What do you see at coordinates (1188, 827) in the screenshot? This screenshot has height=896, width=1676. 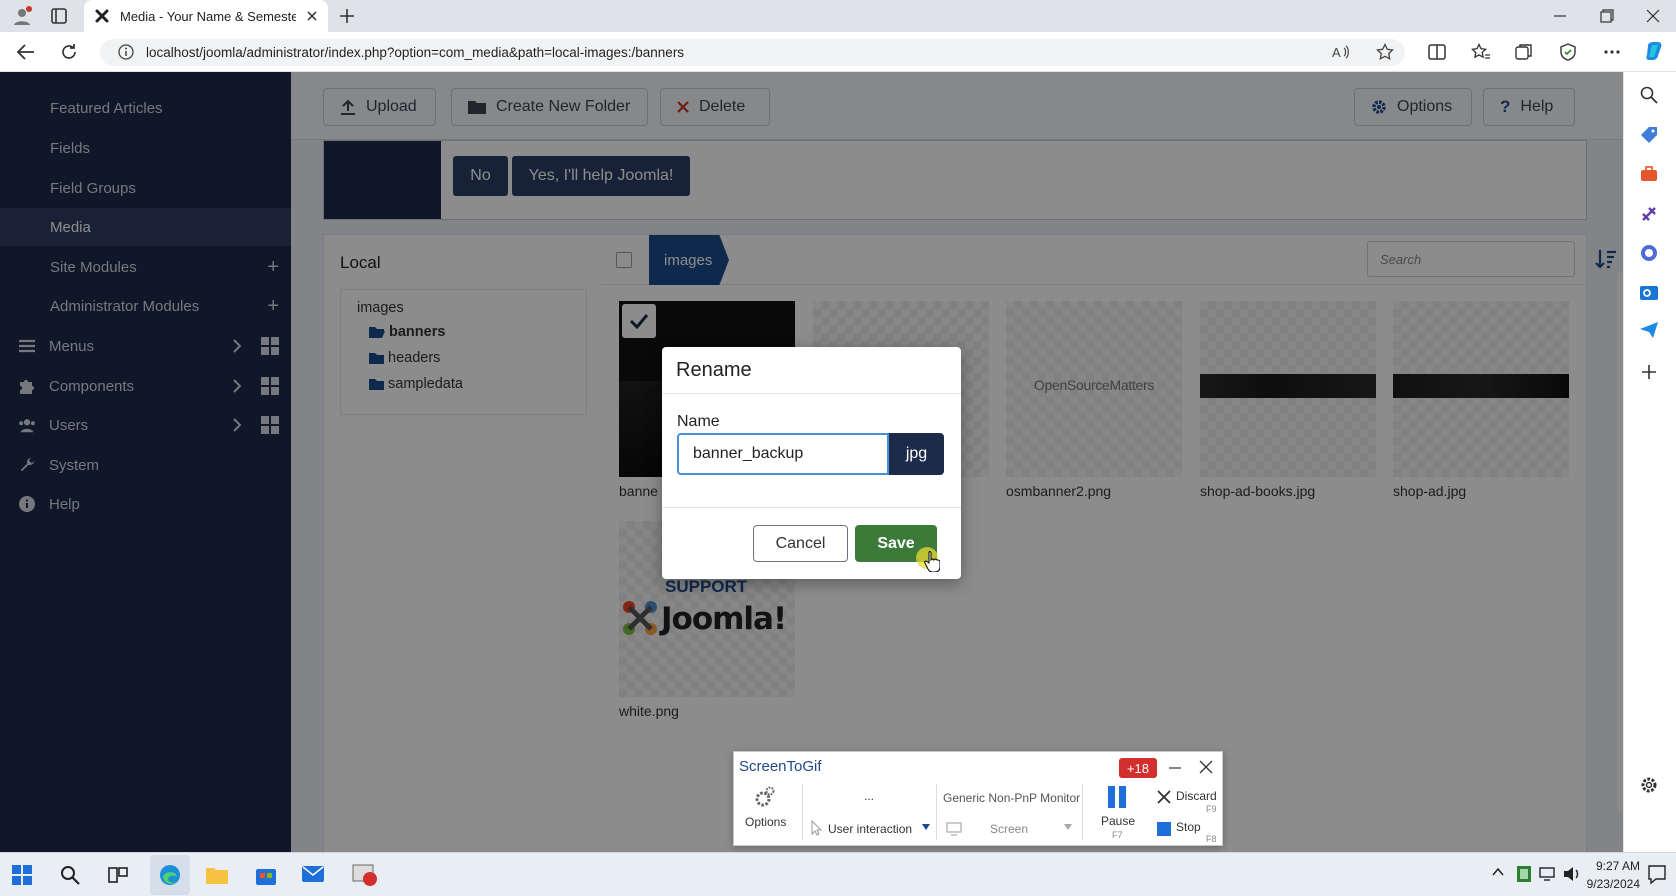 I see `stop-label: Stop` at bounding box center [1188, 827].